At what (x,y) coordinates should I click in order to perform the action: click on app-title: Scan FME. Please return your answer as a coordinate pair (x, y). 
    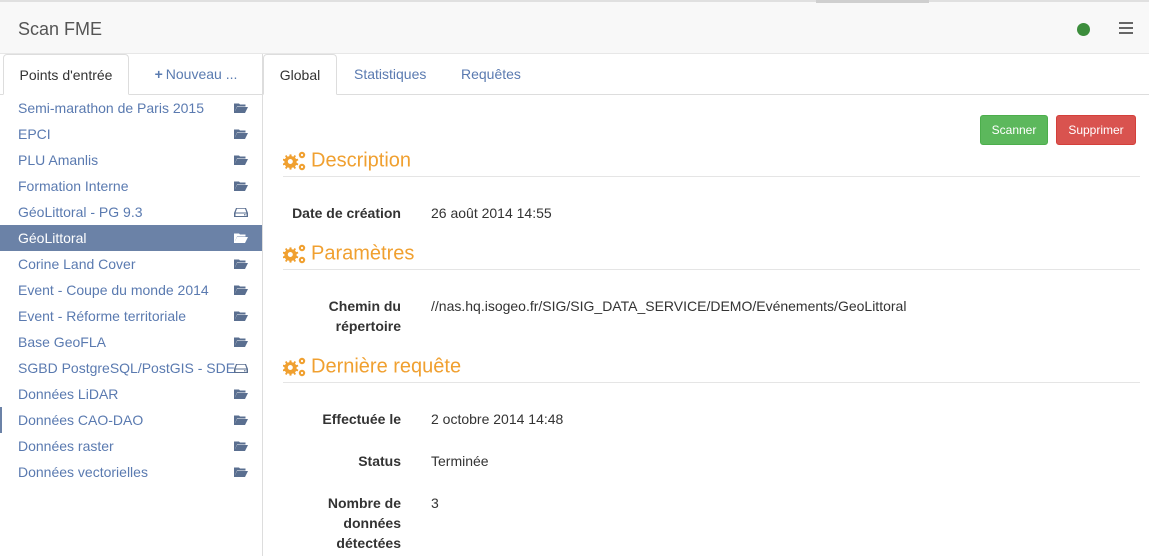
    Looking at the image, I should click on (60, 29).